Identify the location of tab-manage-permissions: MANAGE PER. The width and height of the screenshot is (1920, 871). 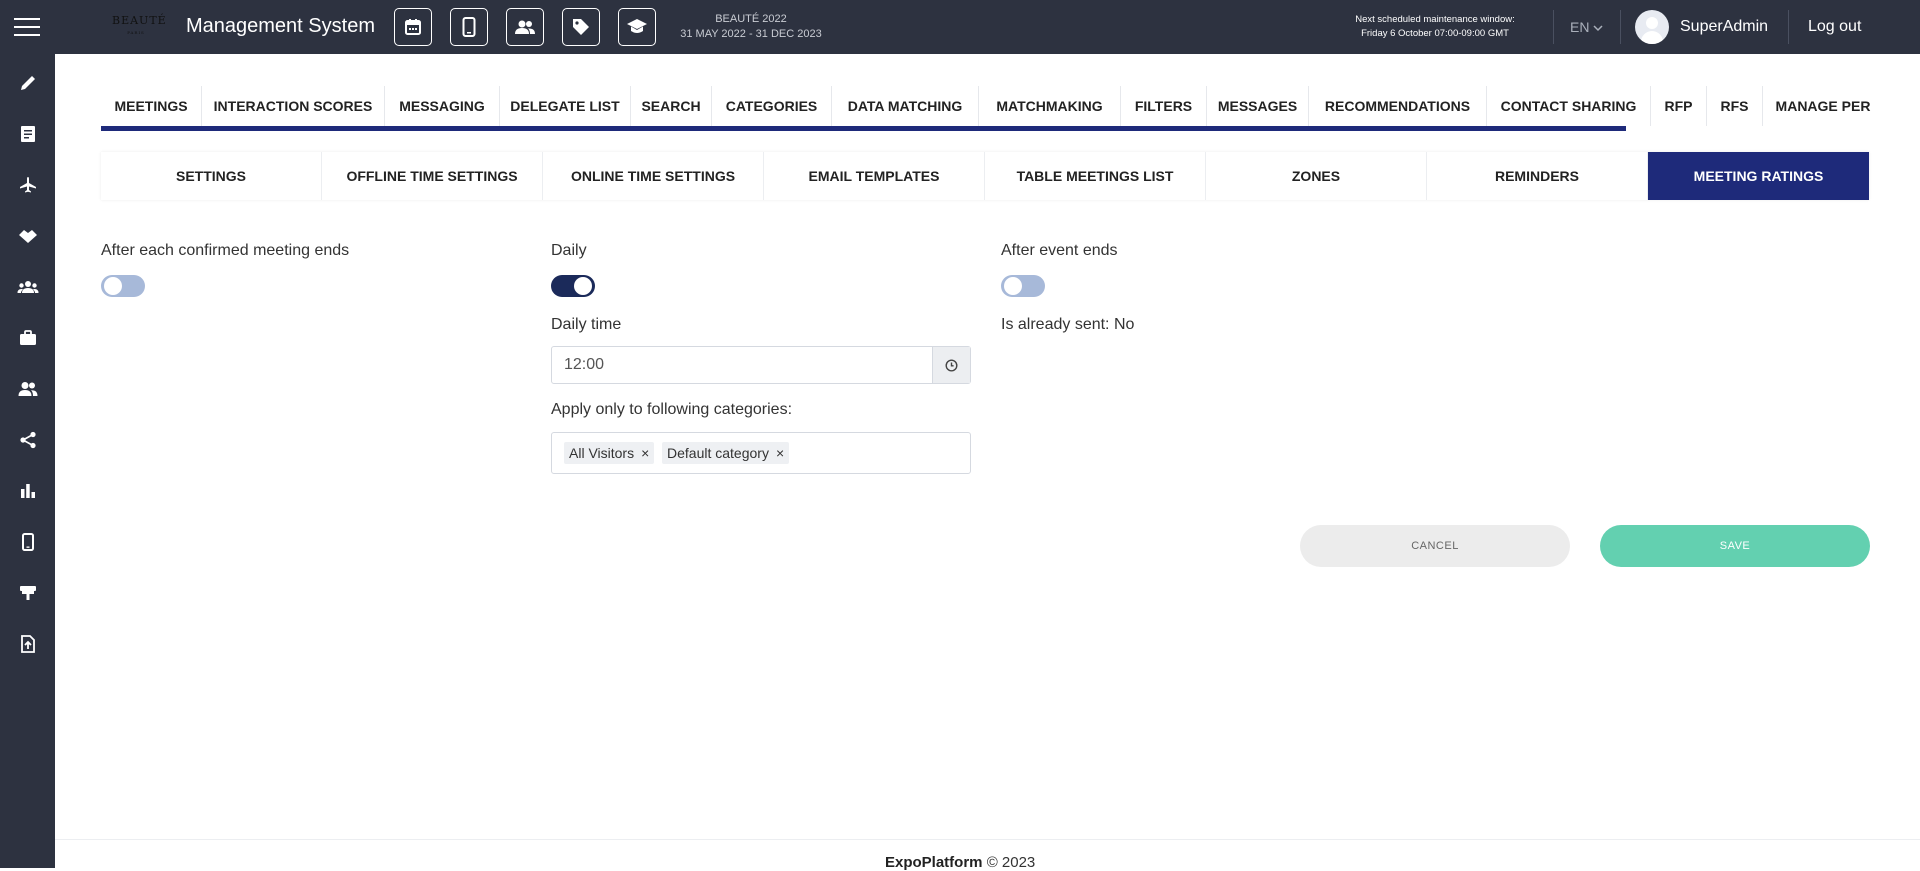
(1823, 106).